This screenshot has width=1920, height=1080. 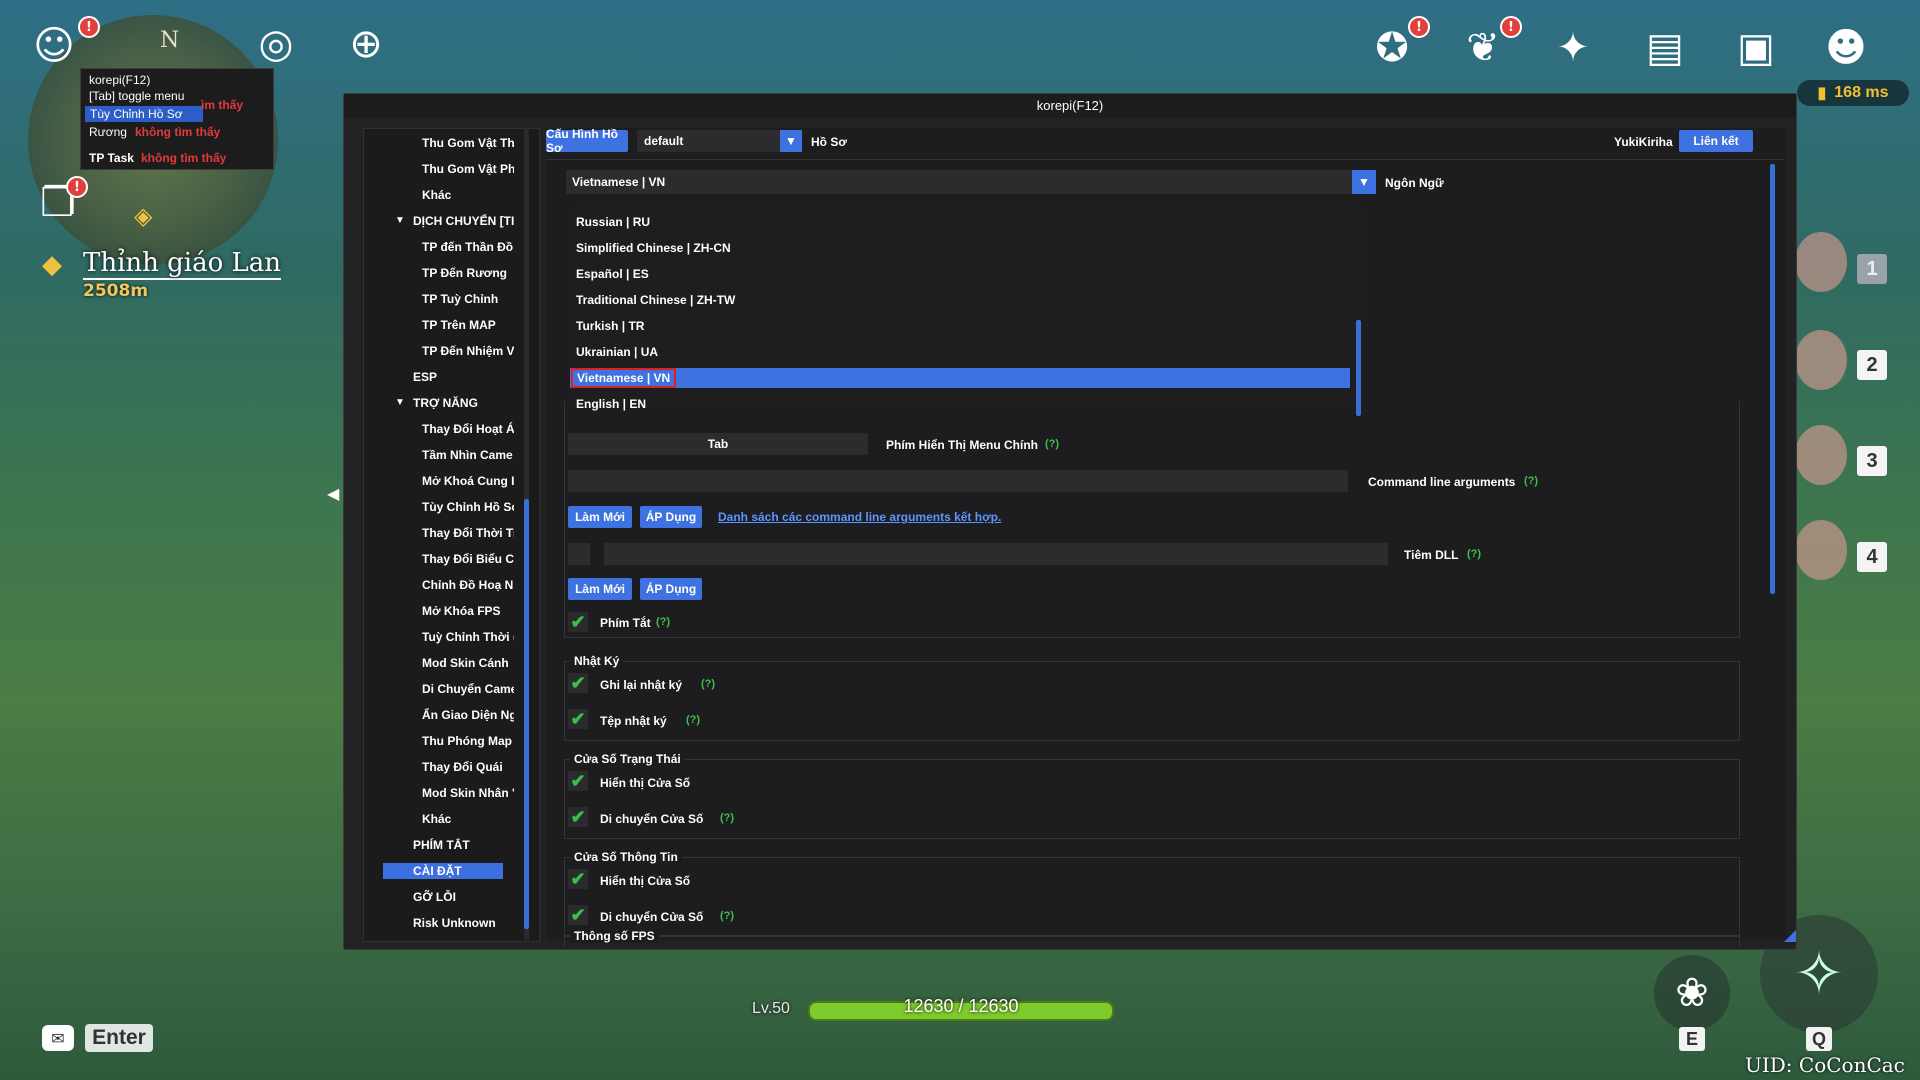 What do you see at coordinates (468, 923) in the screenshot?
I see `sidebar-item: Risk Unknown` at bounding box center [468, 923].